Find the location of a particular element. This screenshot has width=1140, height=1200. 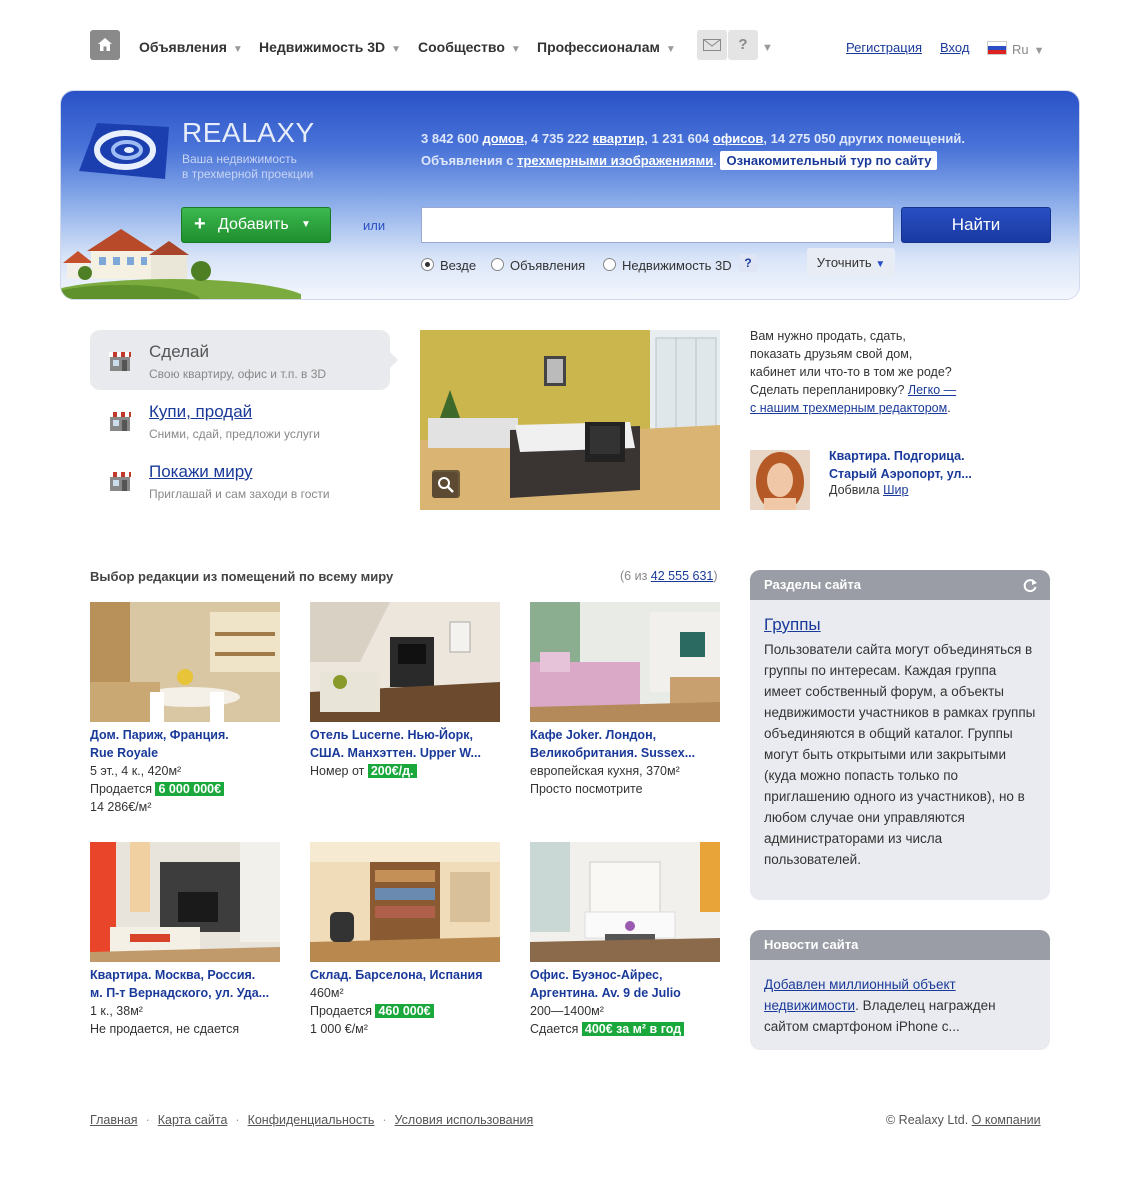

logo-wordmark: REALAXY is located at coordinates (248, 133).